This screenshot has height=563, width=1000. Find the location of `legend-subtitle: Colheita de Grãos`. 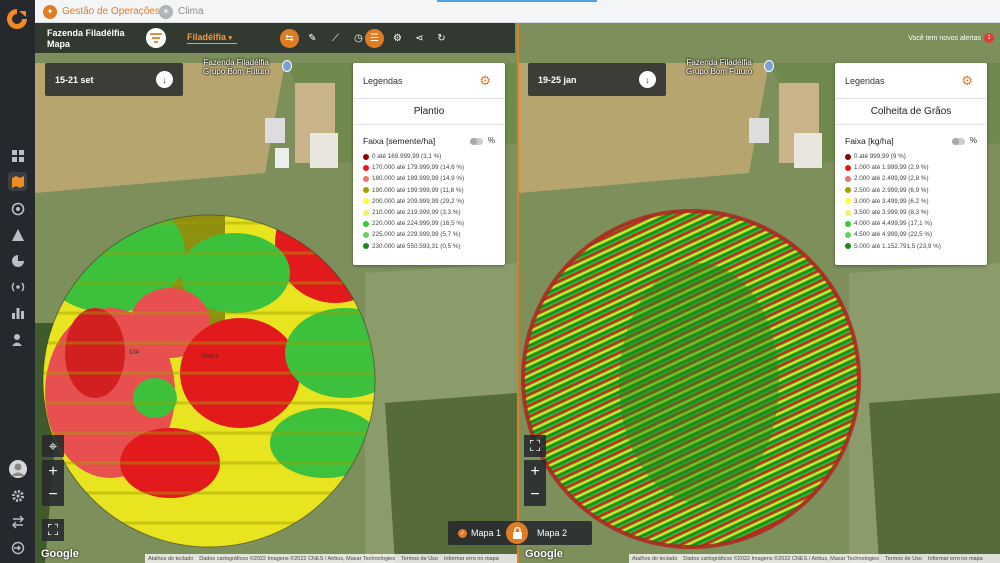

legend-subtitle: Colheita de Grãos is located at coordinates (911, 111).